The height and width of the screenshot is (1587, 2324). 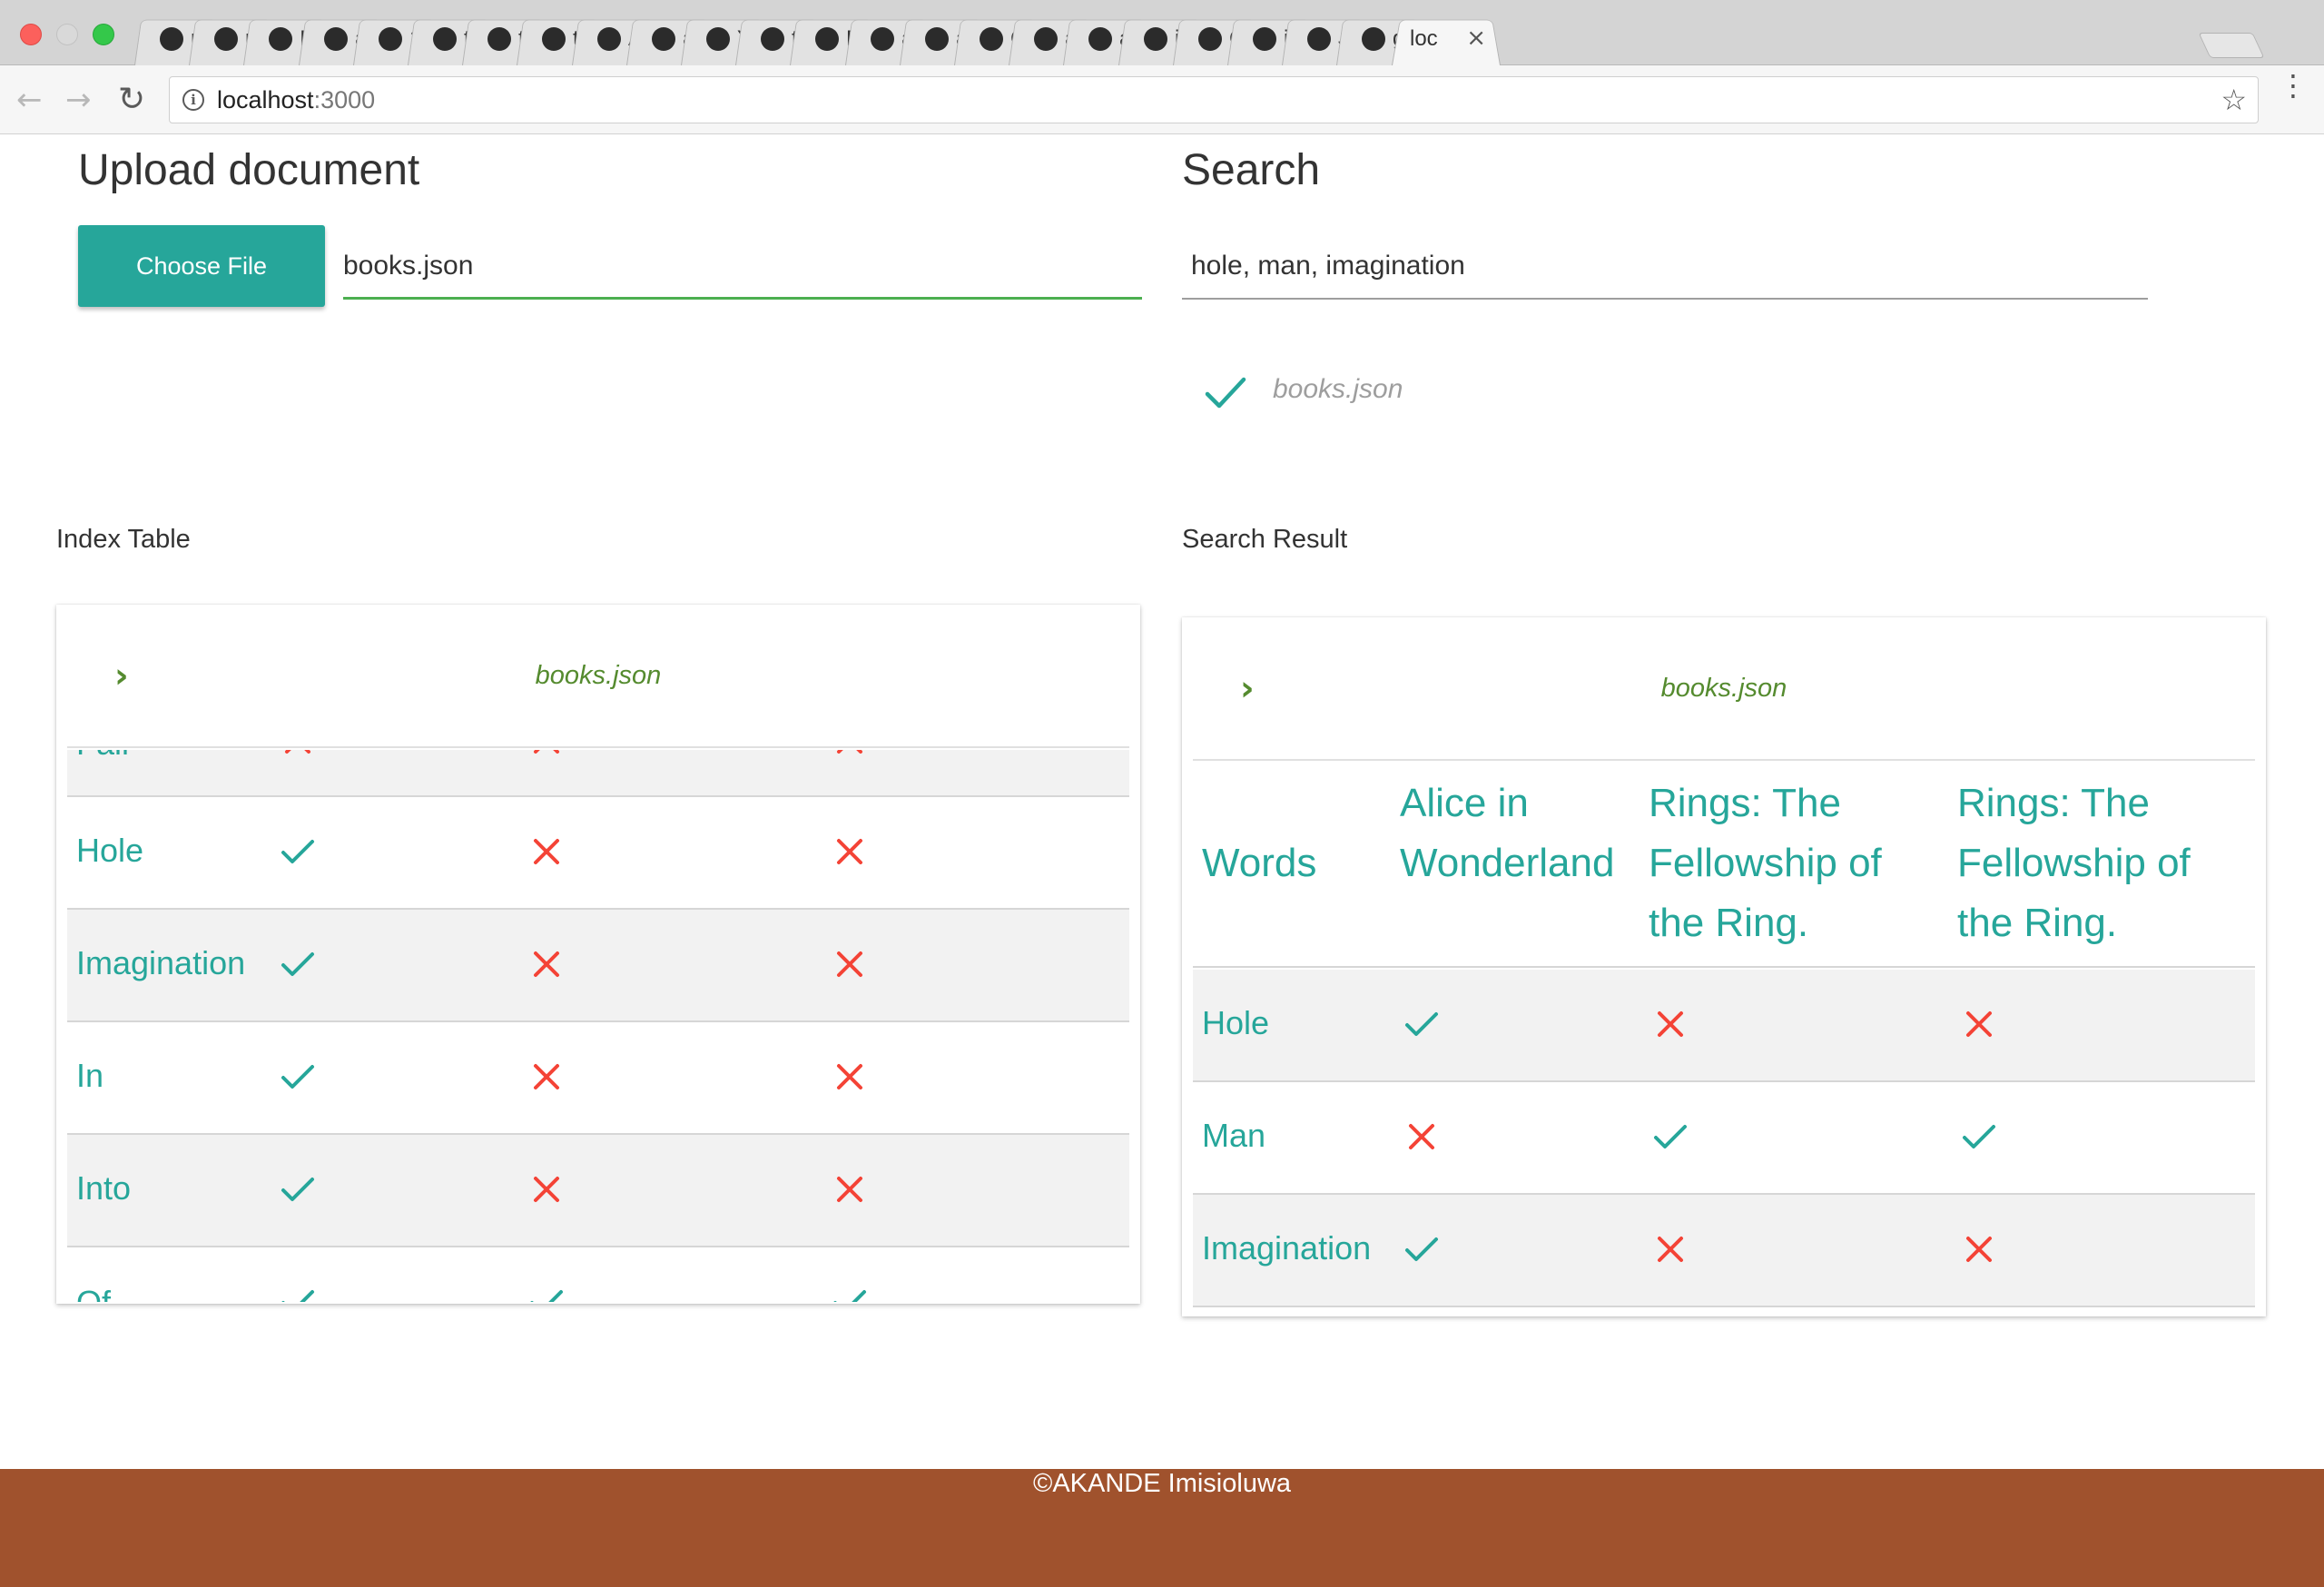 What do you see at coordinates (104, 1188) in the screenshot?
I see `row-word: Into` at bounding box center [104, 1188].